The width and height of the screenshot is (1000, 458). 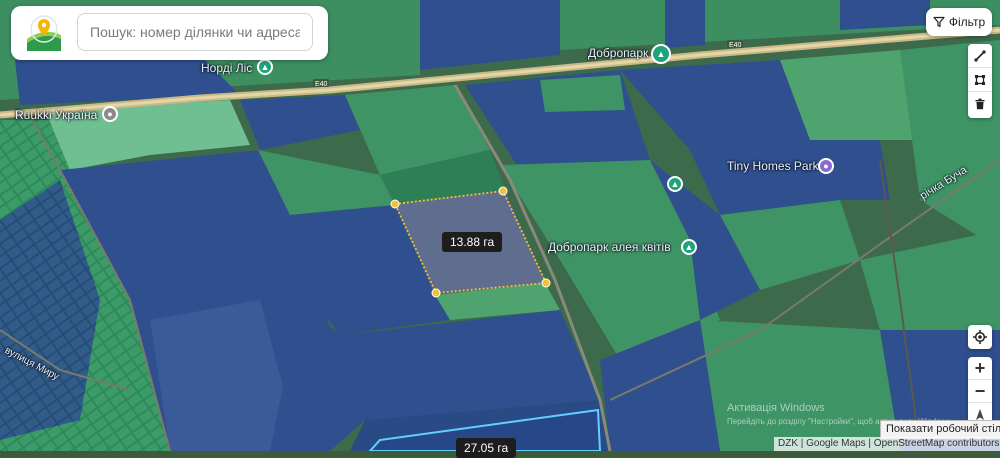 What do you see at coordinates (56, 115) in the screenshot?
I see `place-label-ruukki: Ruukki Україна` at bounding box center [56, 115].